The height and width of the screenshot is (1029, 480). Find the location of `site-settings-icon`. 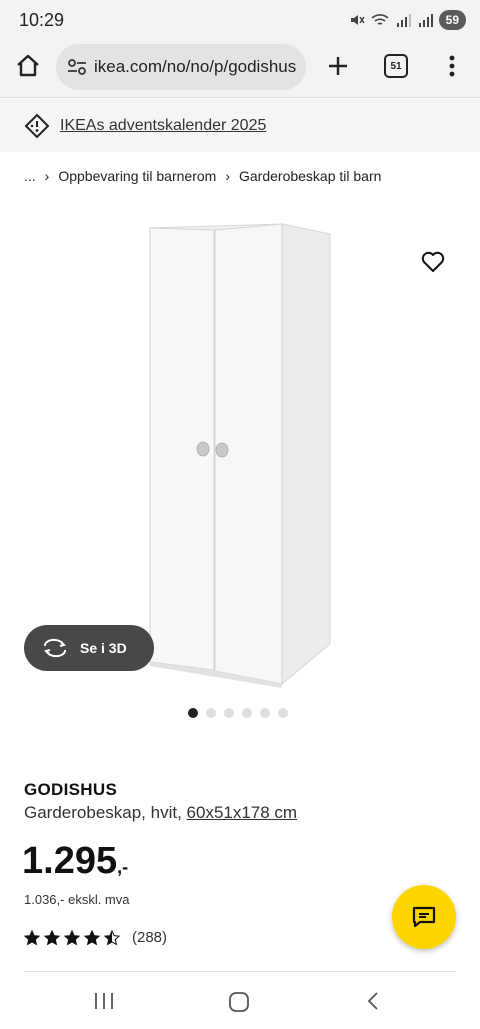

site-settings-icon is located at coordinates (77, 67).